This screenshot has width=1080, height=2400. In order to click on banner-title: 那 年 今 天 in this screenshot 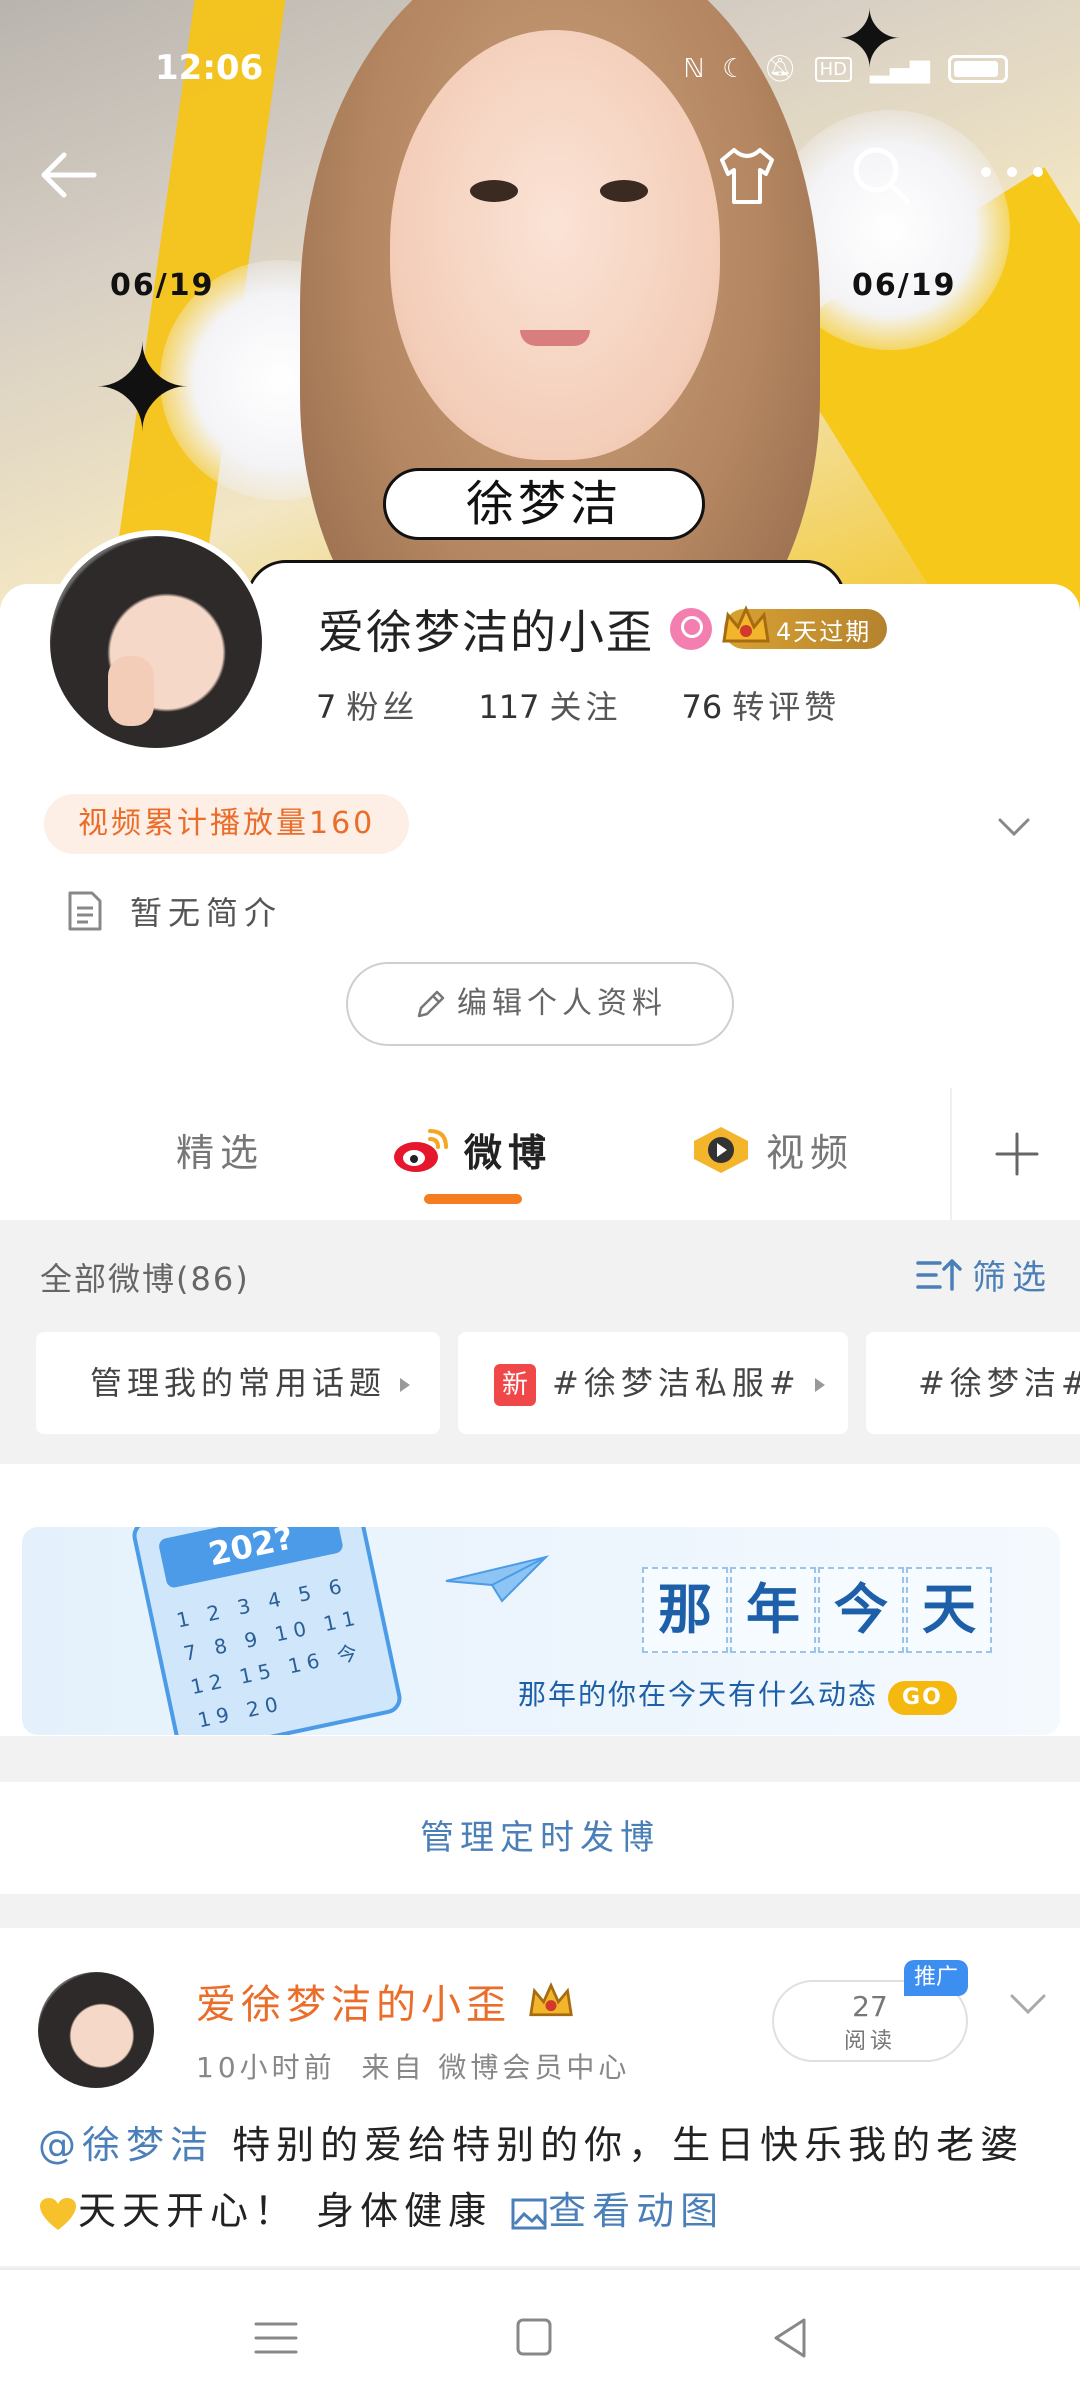, I will do `click(817, 1610)`.